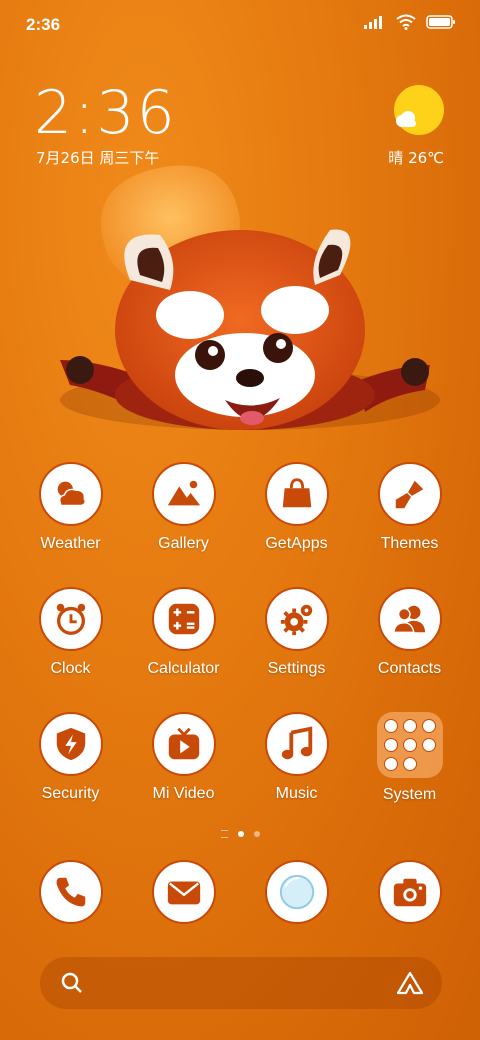  Describe the element at coordinates (296, 619) in the screenshot. I see `gear-icon` at that location.